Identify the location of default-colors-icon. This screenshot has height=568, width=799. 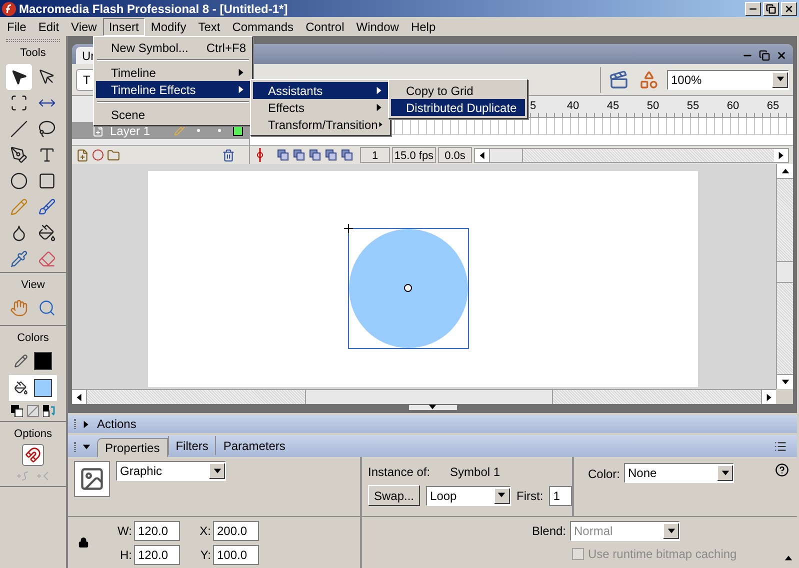
(17, 410).